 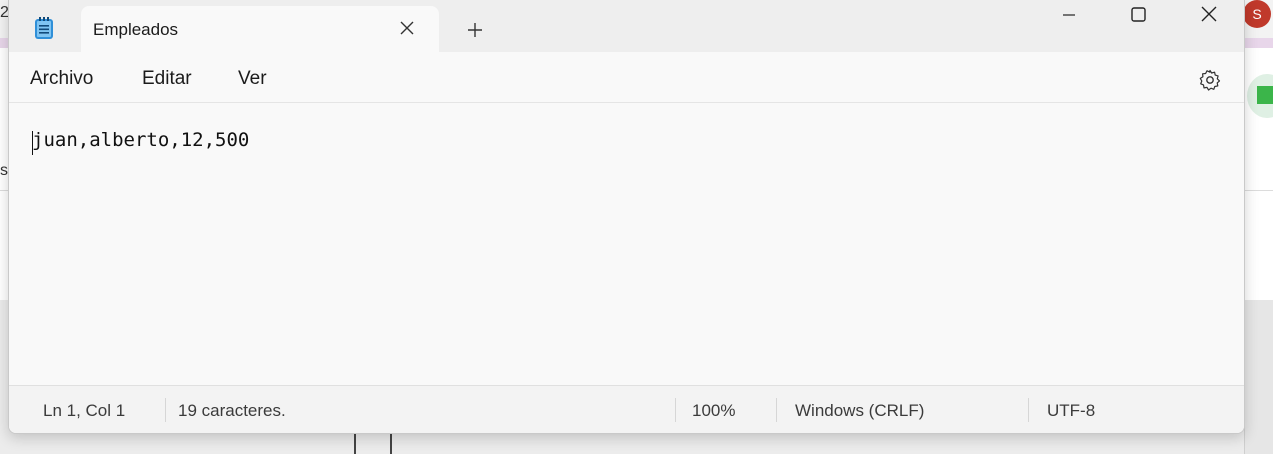 What do you see at coordinates (859, 411) in the screenshot?
I see `status-line-ending: Windows (CRLF)` at bounding box center [859, 411].